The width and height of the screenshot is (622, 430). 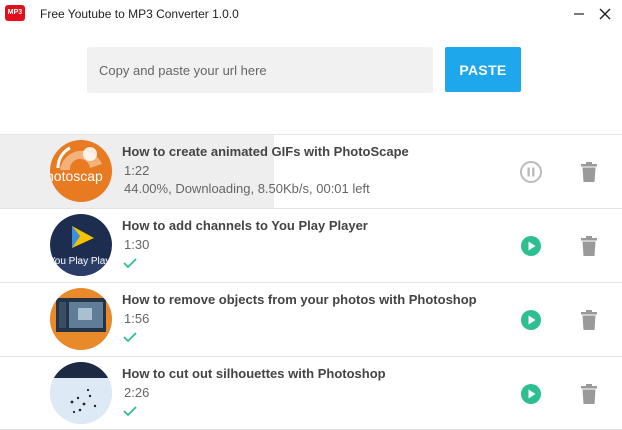 I want to click on item-title: How to add channels to You Play Player, so click(x=245, y=225).